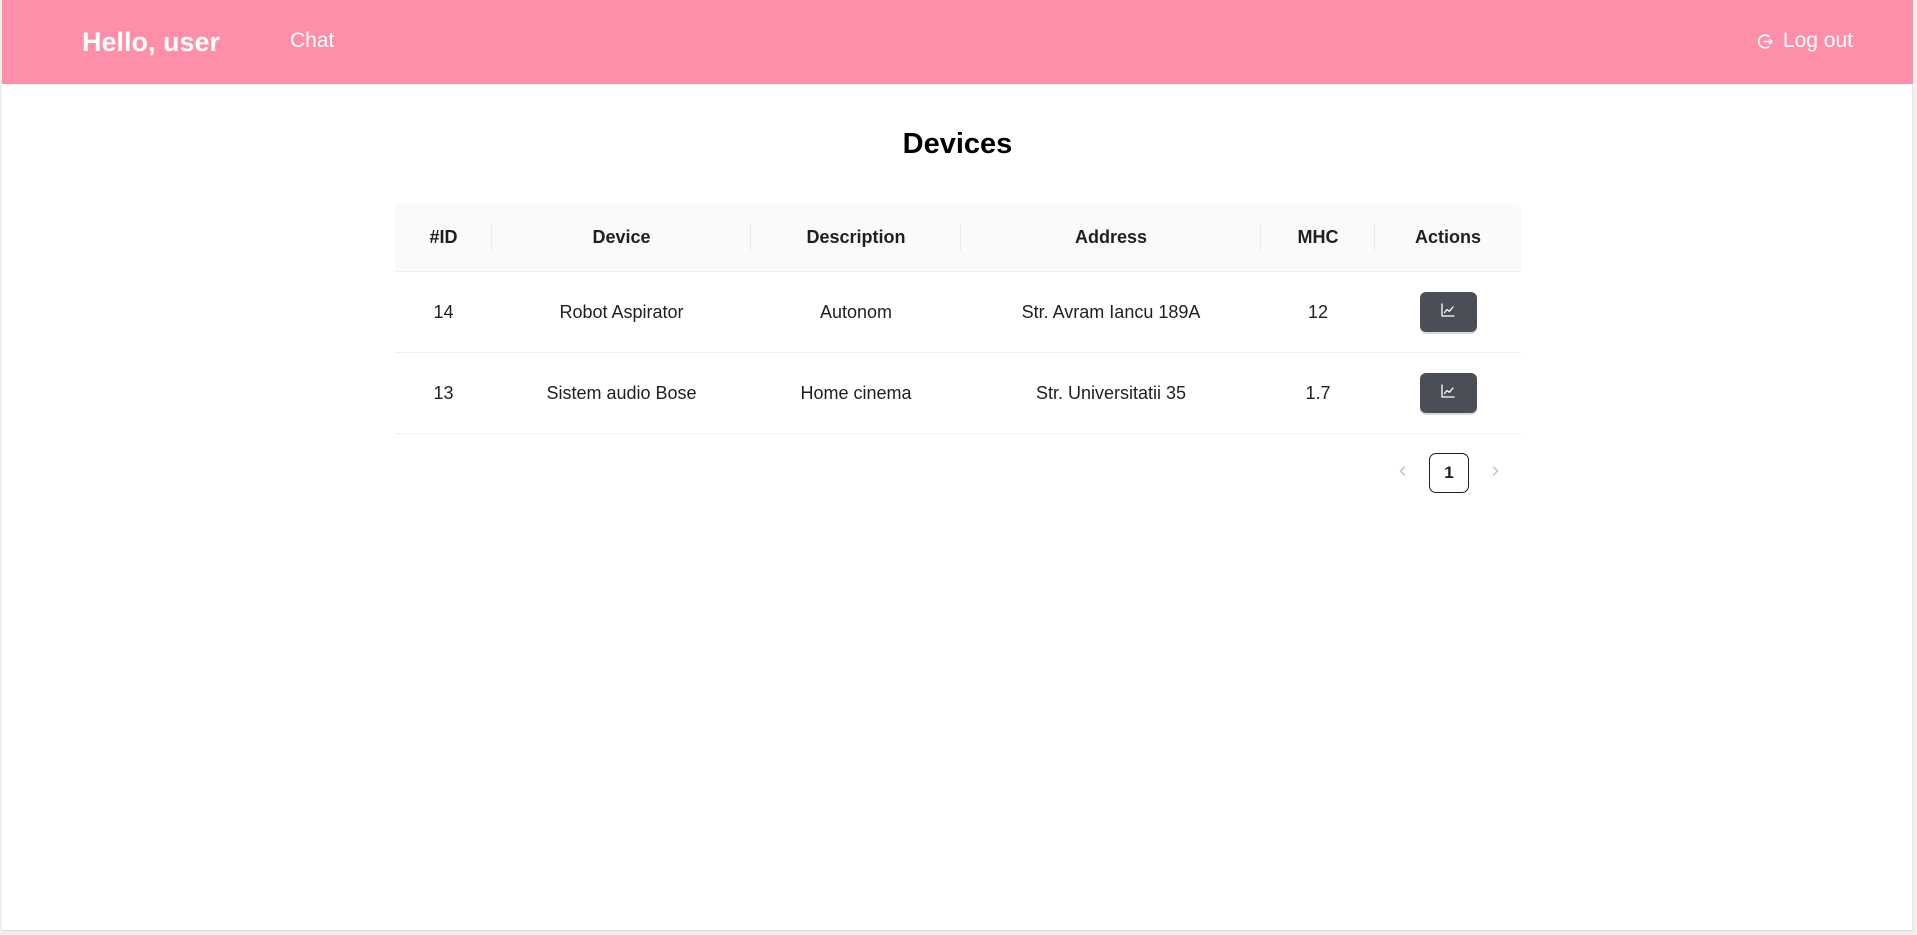 This screenshot has width=1917, height=935. What do you see at coordinates (957, 144) in the screenshot?
I see `page-title: Devices` at bounding box center [957, 144].